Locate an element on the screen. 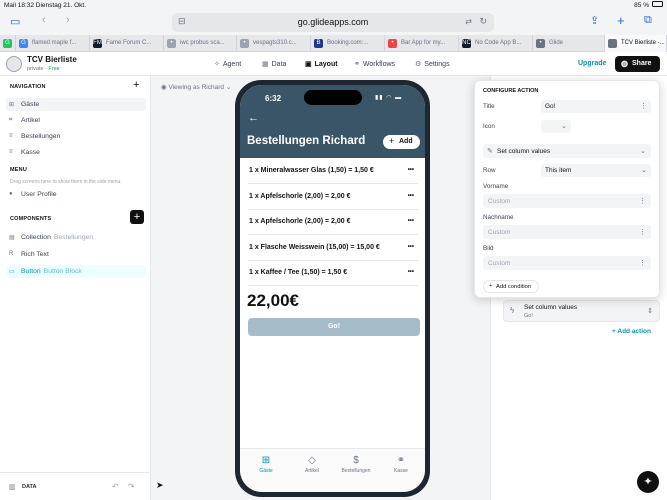 The image size is (667, 500). action-select: ✎ Set column values ⌄ is located at coordinates (567, 151).